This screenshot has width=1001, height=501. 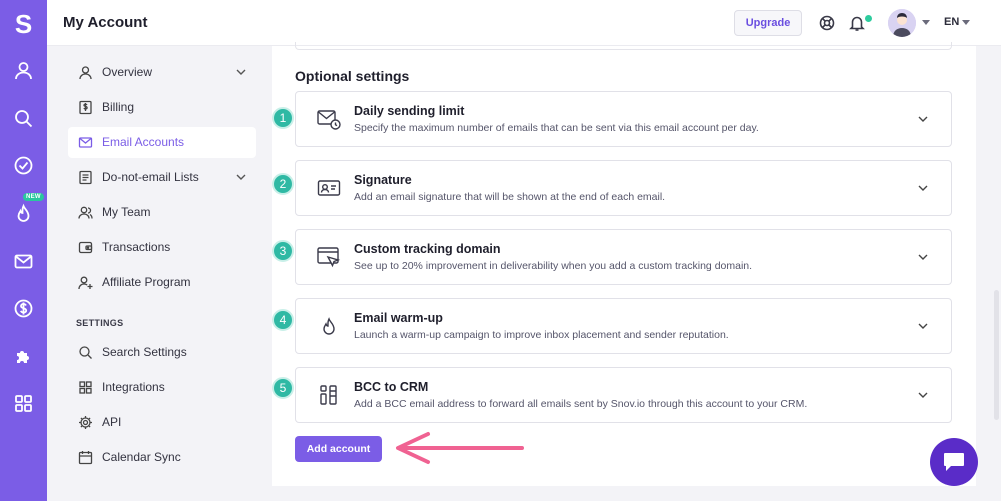 I want to click on page-title: My Account, so click(x=105, y=22).